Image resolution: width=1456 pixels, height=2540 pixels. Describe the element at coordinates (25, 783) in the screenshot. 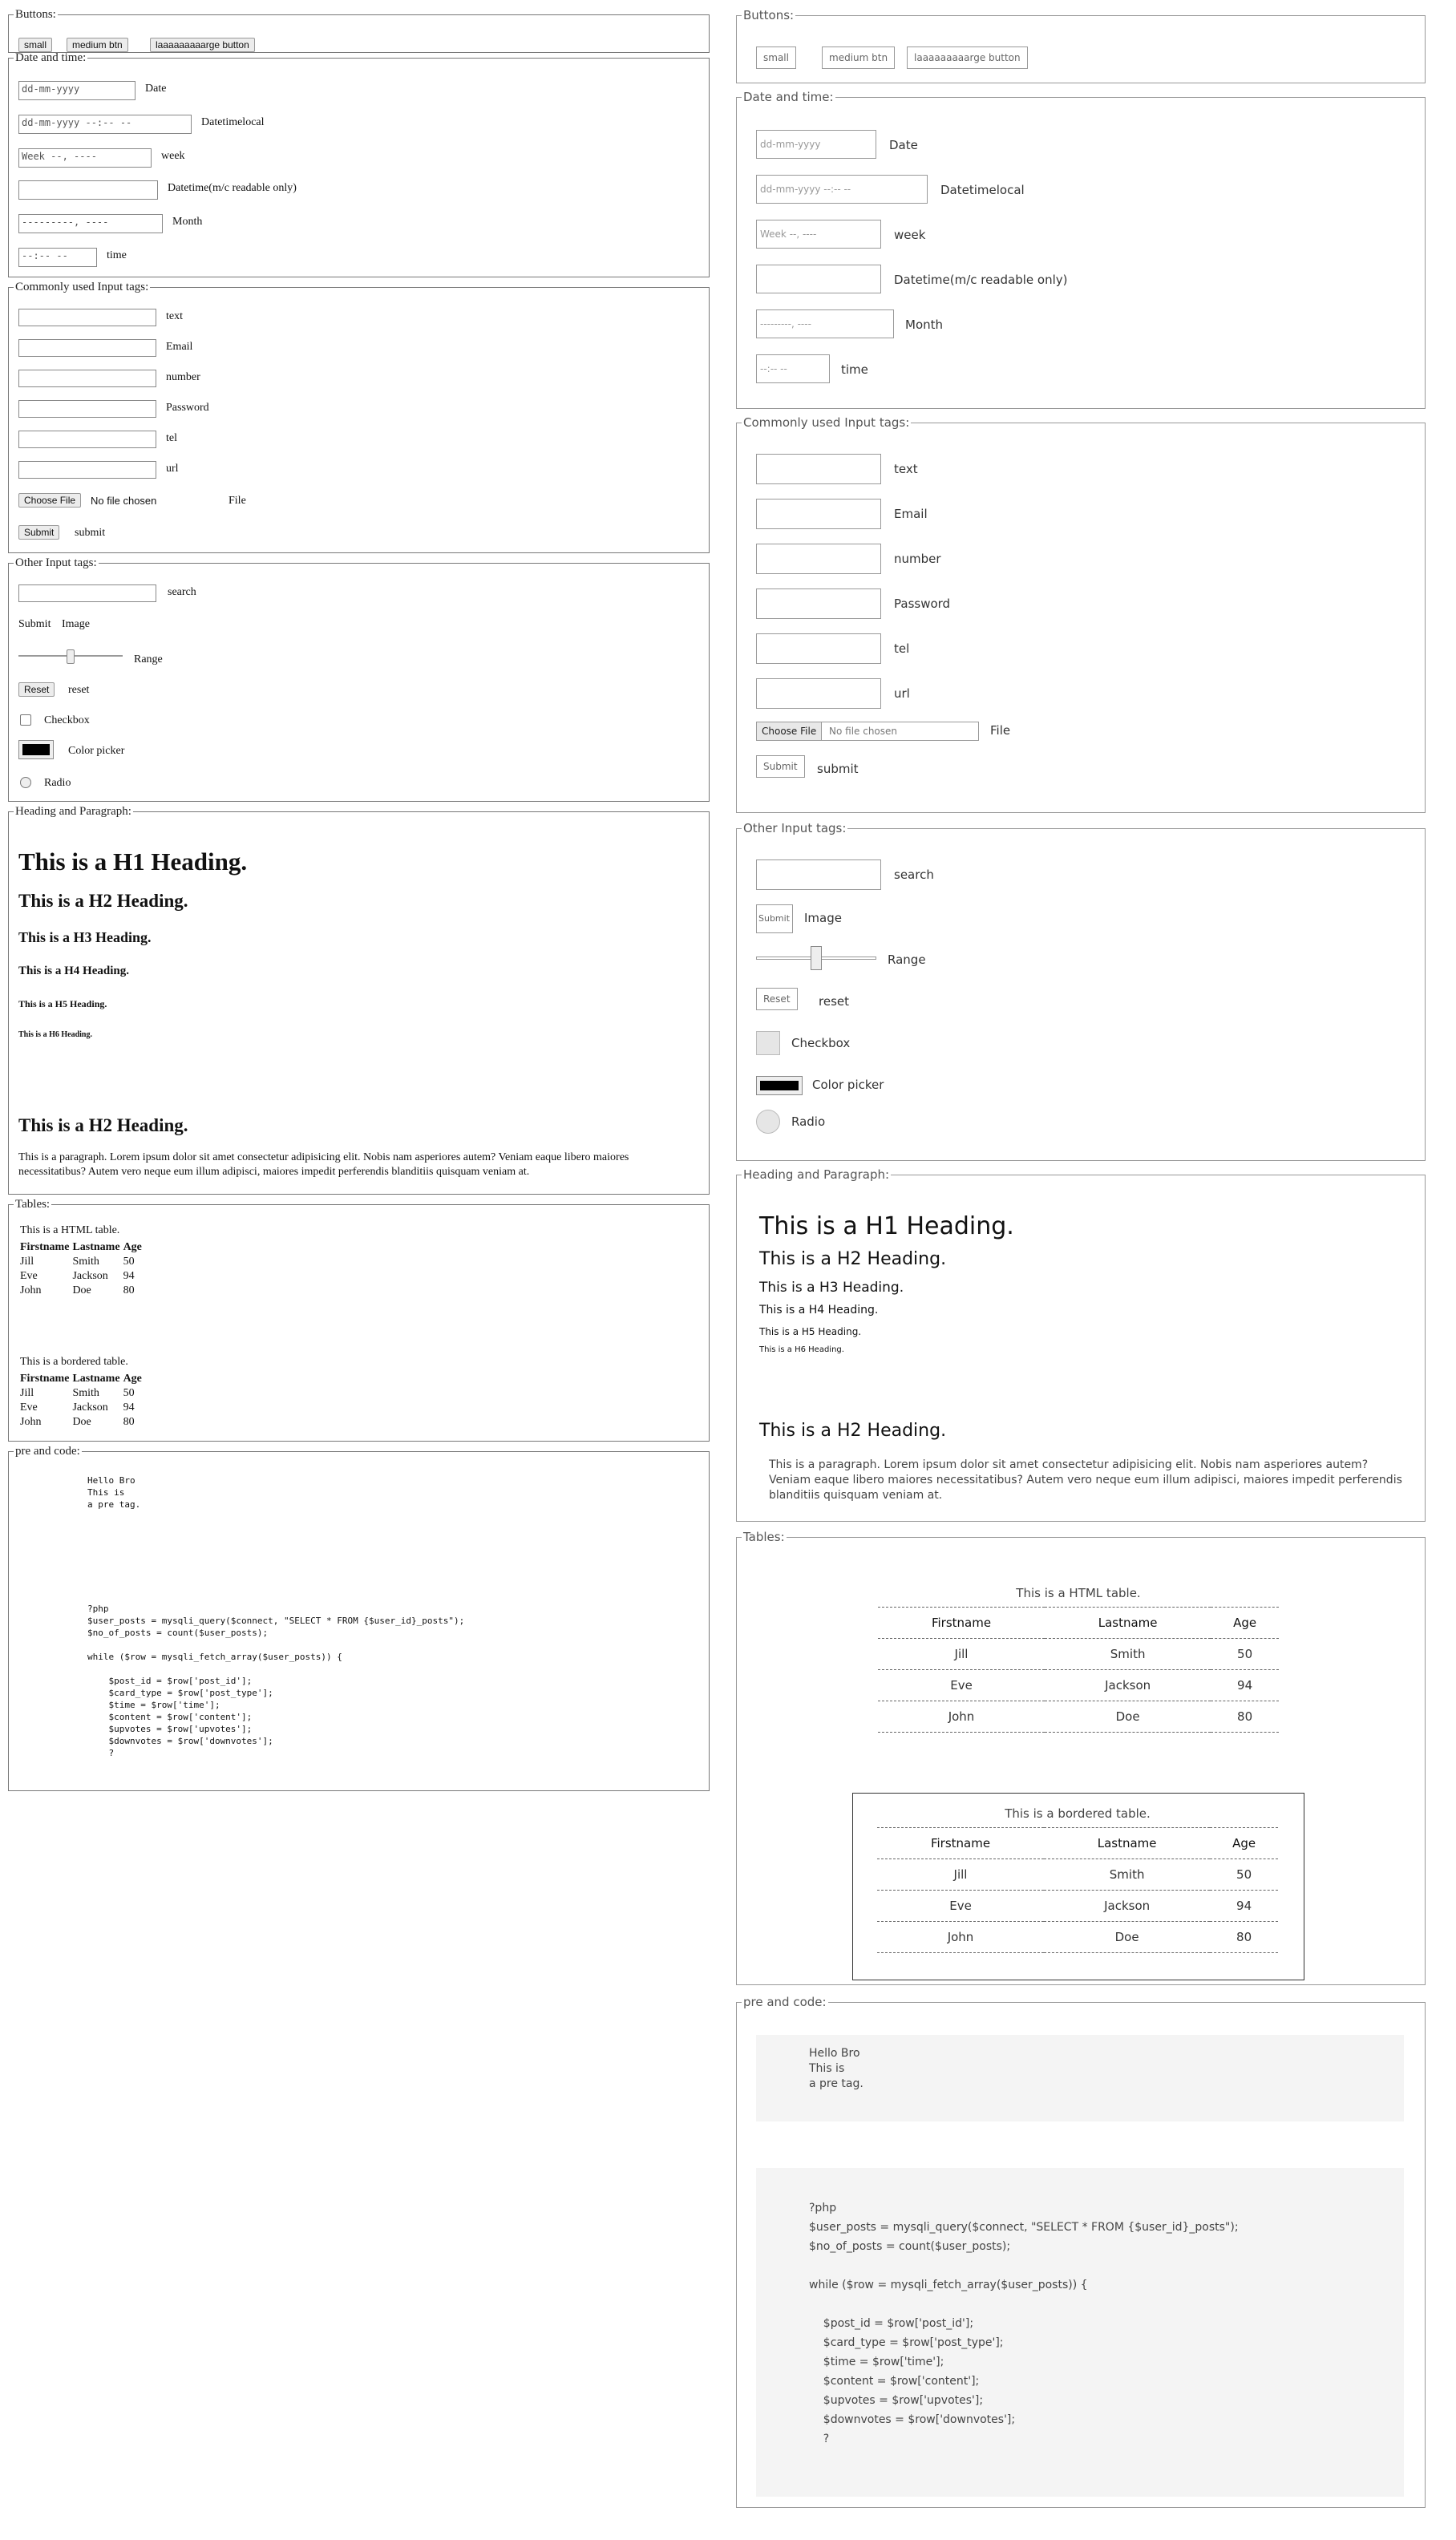

I see `radio-input` at that location.